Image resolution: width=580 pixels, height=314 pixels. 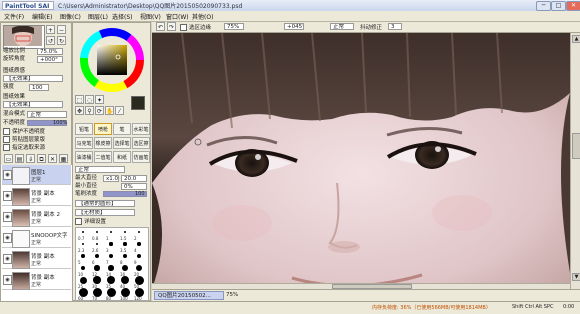 I want to click on menu-file: 文件(F), so click(x=14, y=16).